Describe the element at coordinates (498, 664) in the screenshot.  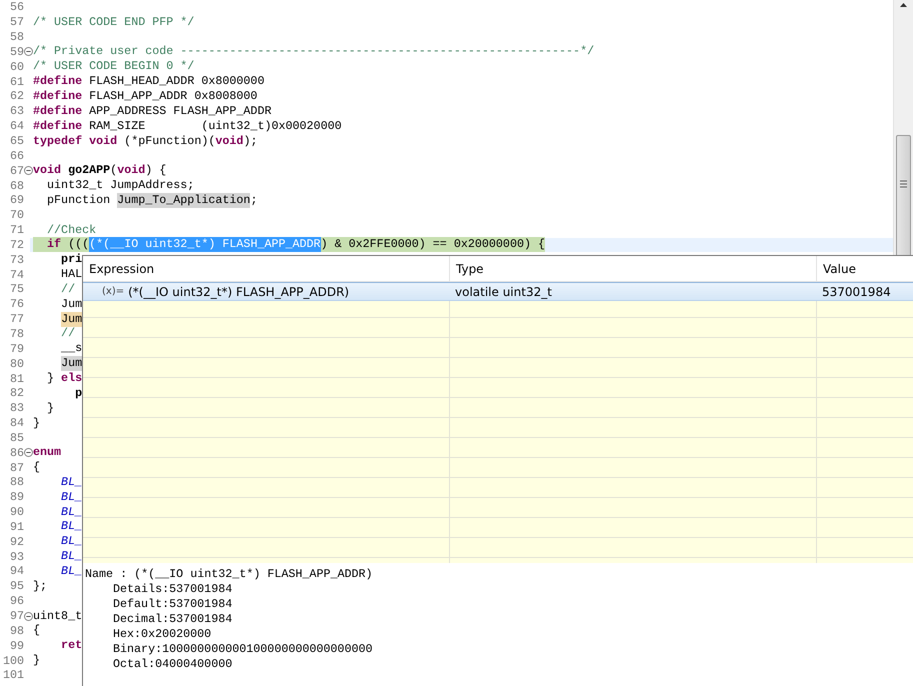
I see `details-field: Octal:04000400000` at that location.